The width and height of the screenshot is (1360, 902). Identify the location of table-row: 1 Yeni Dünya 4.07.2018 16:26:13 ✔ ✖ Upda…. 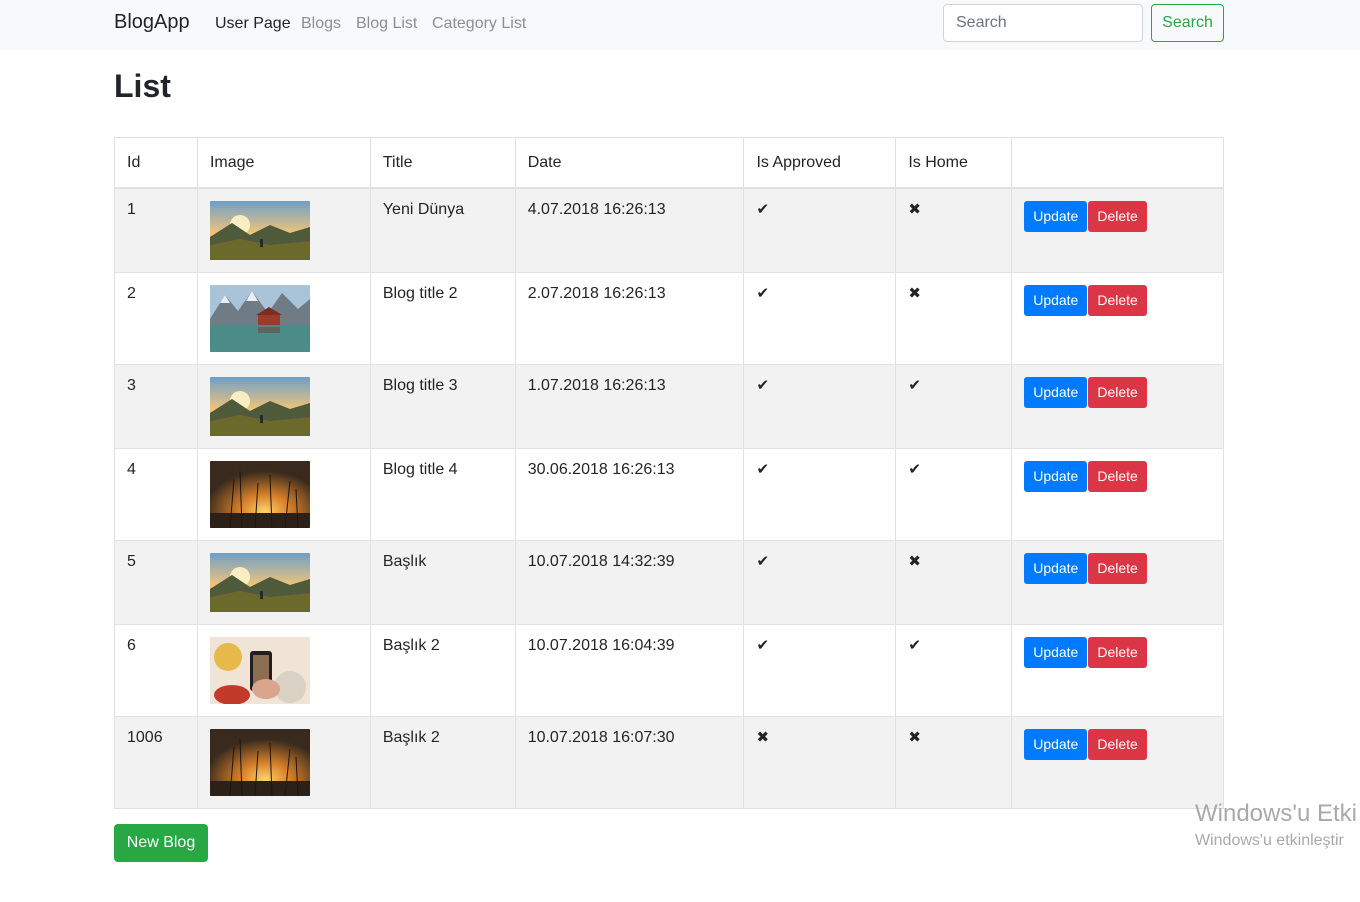
(669, 230).